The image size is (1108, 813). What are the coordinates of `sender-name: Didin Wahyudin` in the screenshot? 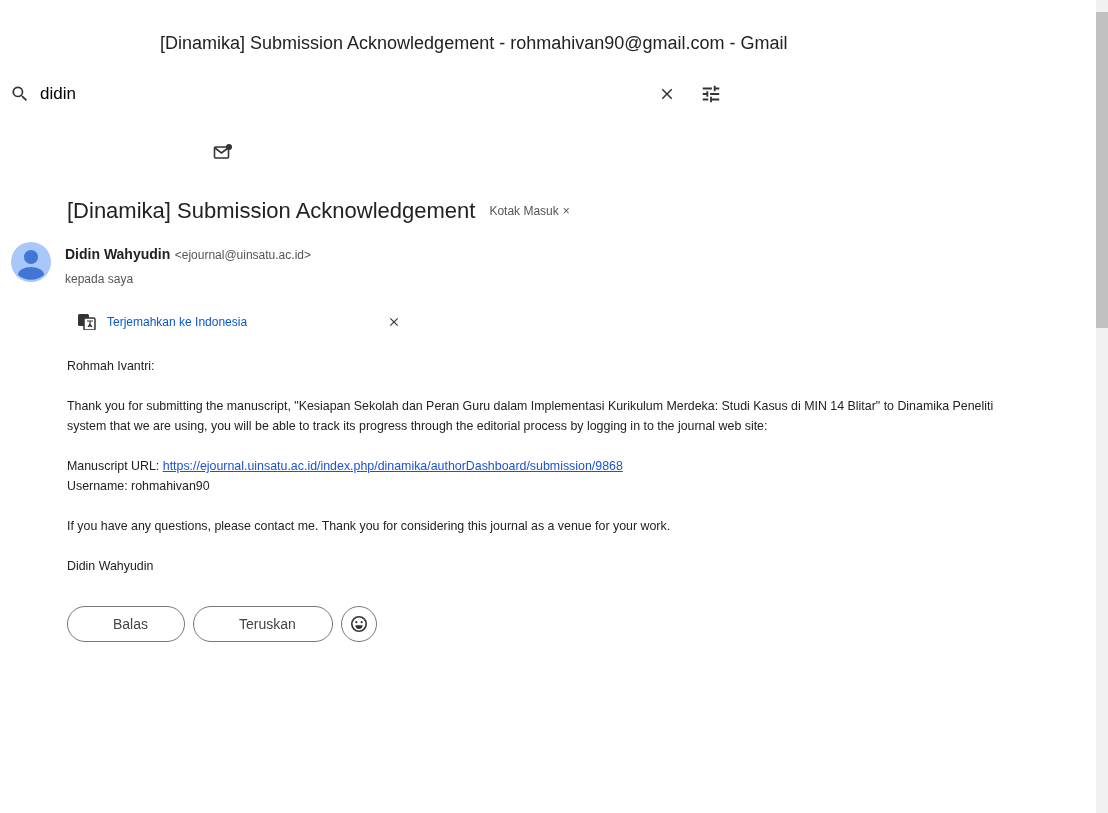 It's located at (118, 254).